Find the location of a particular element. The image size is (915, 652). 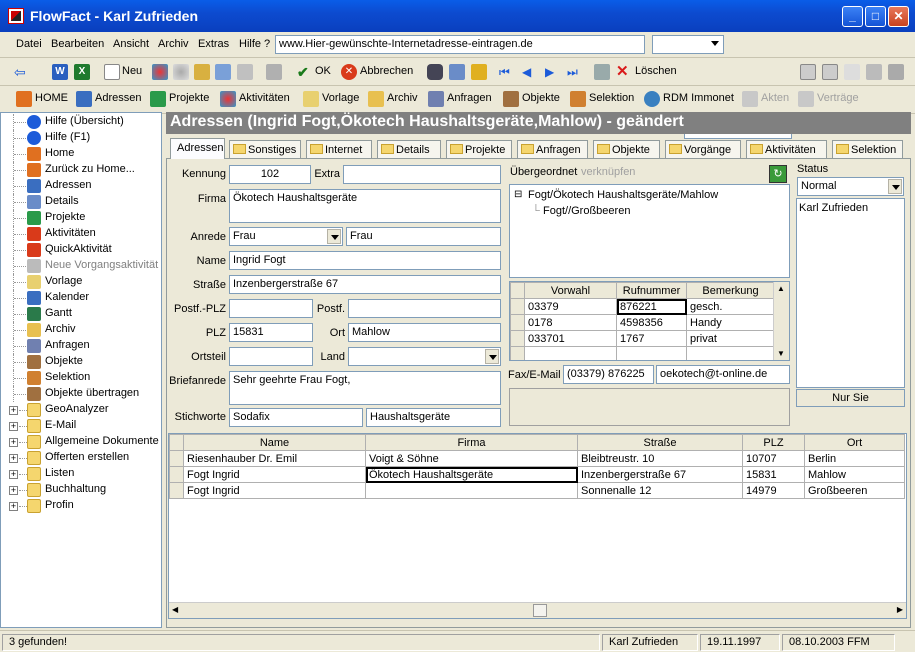

postf-field is located at coordinates (424, 308).